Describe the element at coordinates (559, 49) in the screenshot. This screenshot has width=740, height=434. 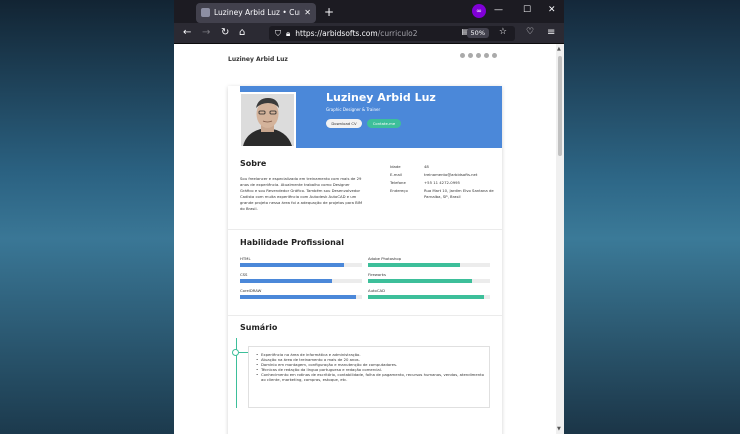
I see `scroll-up-icon: ▲` at that location.